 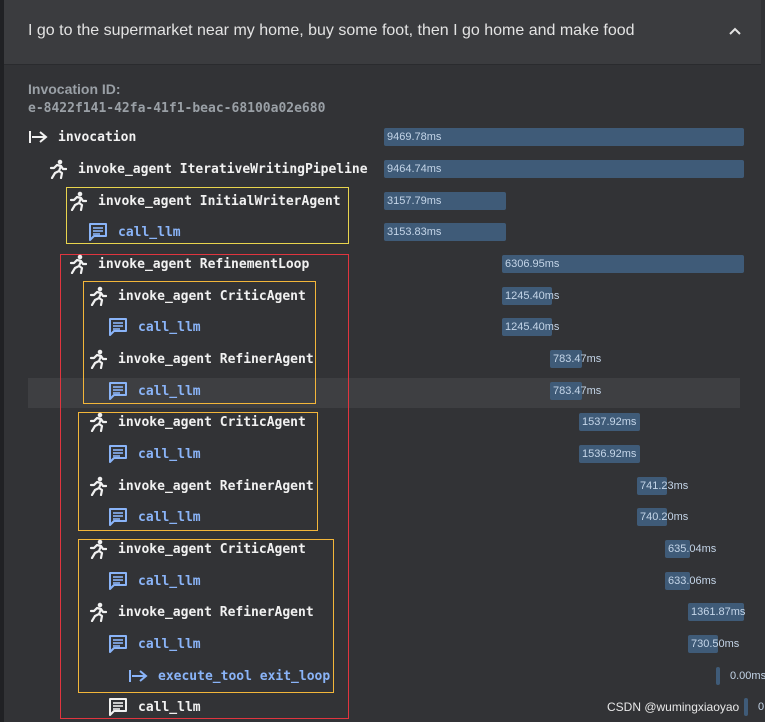 I want to click on duration-label: 0.00ms, so click(x=747, y=676).